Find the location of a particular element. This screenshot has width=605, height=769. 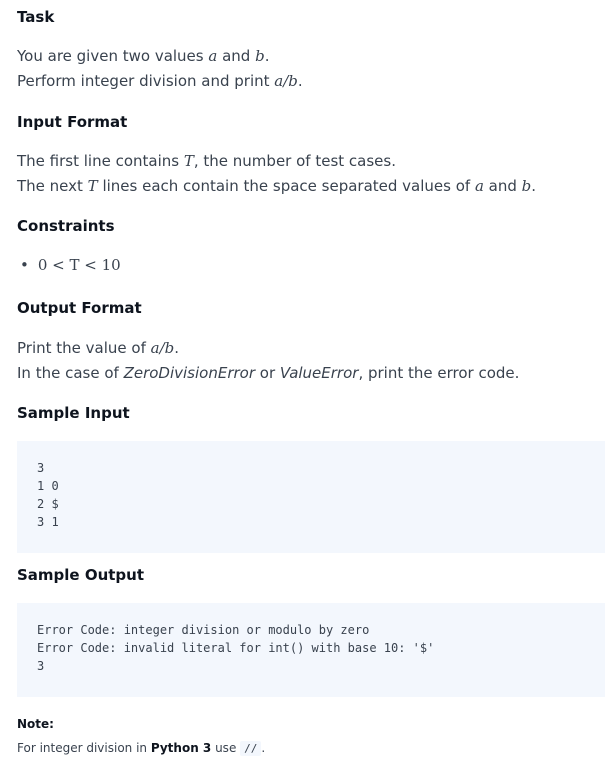

code-line: 2 $ is located at coordinates (48, 504).